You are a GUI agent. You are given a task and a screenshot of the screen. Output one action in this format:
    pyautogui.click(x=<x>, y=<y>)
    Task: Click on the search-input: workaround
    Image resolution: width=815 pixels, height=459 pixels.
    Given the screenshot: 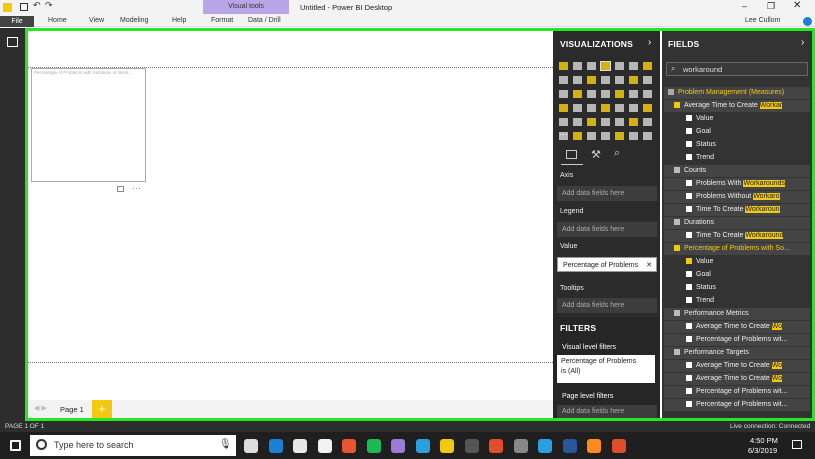 What is the action you would take?
    pyautogui.click(x=702, y=69)
    